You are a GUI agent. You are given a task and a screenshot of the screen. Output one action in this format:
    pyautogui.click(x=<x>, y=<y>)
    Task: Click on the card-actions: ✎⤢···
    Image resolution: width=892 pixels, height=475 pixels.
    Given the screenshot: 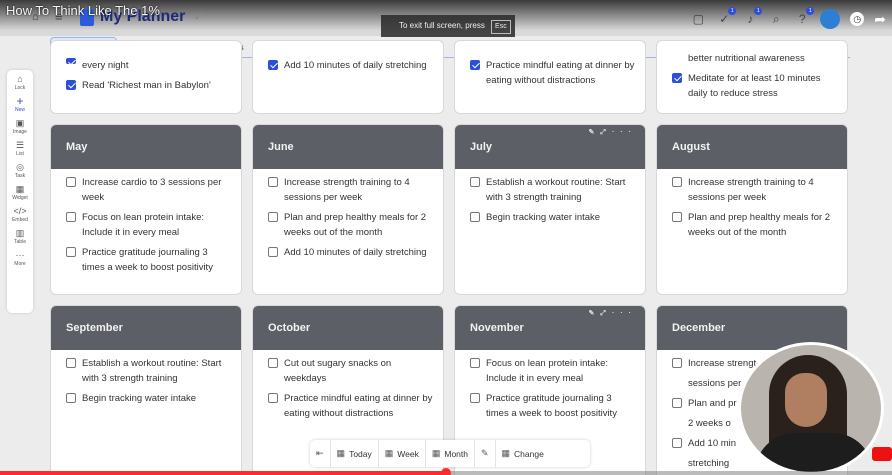 What is the action you would take?
    pyautogui.click(x=613, y=313)
    